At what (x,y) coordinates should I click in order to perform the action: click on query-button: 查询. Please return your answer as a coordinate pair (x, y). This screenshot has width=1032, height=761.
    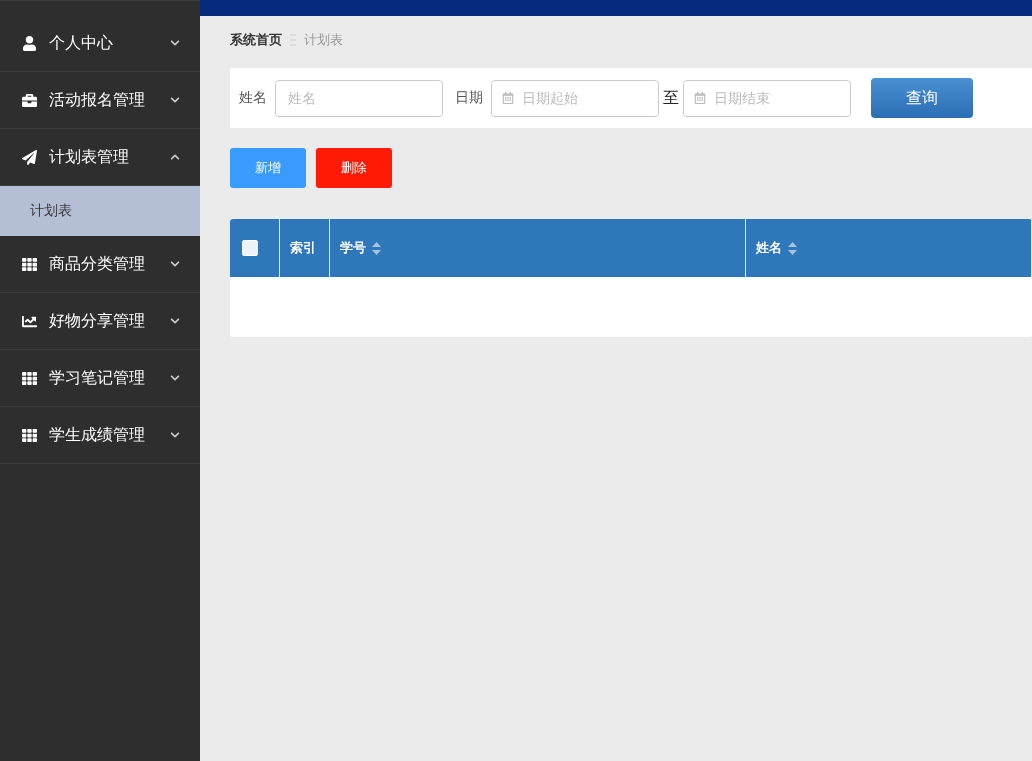
    Looking at the image, I should click on (922, 98).